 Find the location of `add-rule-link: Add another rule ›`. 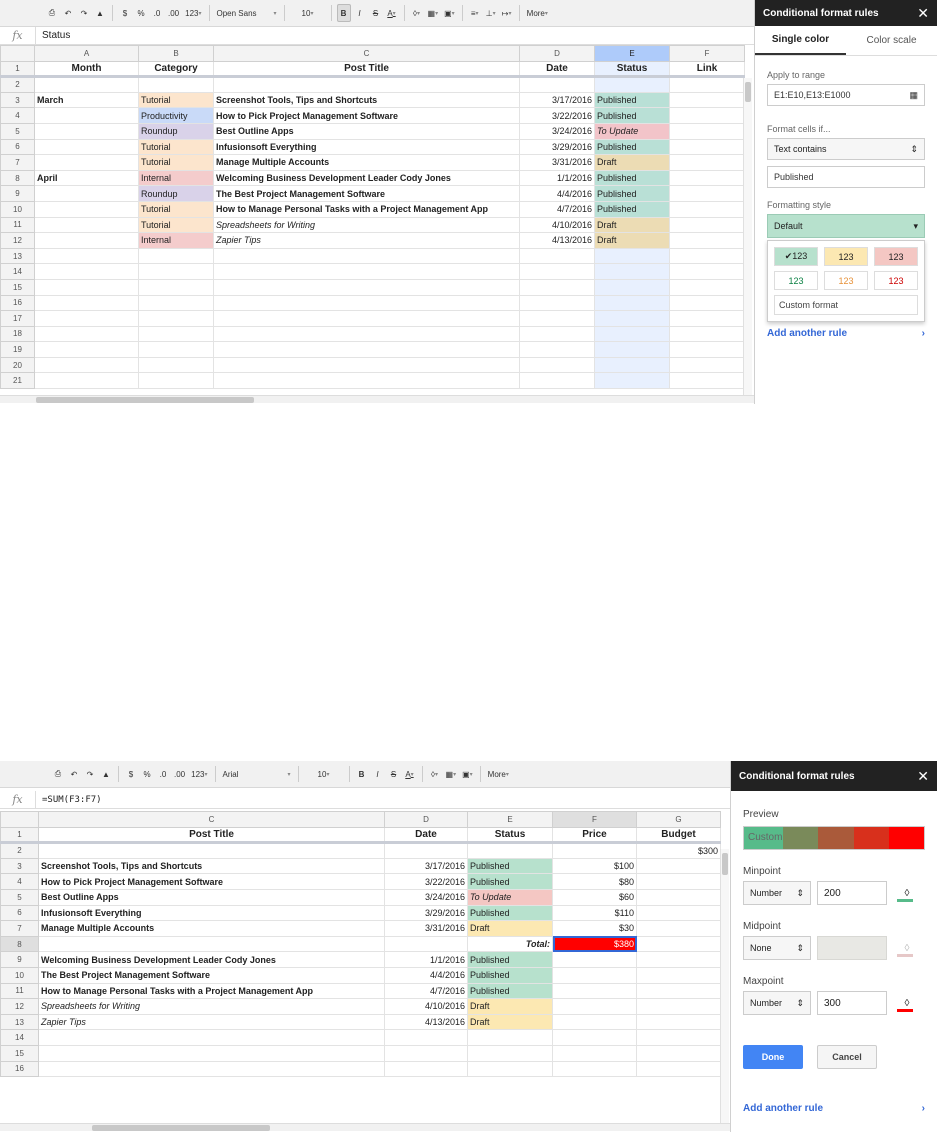

add-rule-link: Add another rule › is located at coordinates (834, 1108).